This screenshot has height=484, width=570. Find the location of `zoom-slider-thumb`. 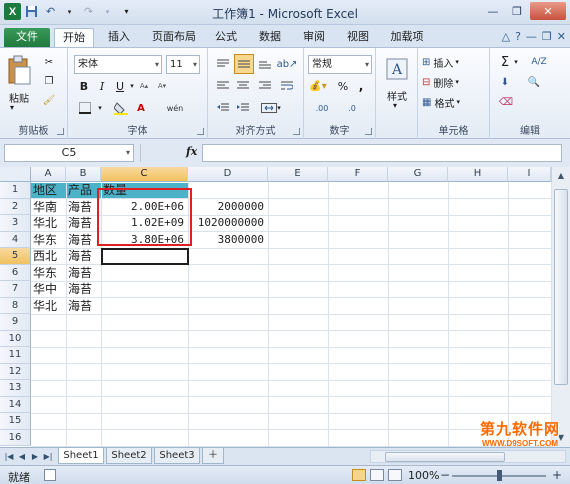

zoom-slider-thumb is located at coordinates (499, 475).